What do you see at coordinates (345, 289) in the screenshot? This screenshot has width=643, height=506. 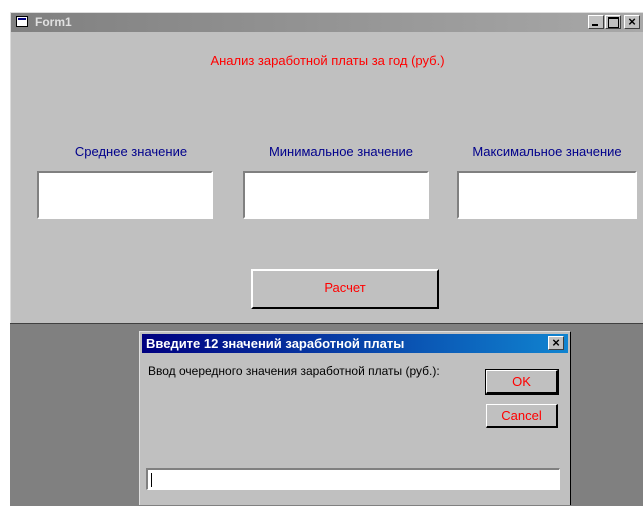 I see `calculate-button: Расчет` at bounding box center [345, 289].